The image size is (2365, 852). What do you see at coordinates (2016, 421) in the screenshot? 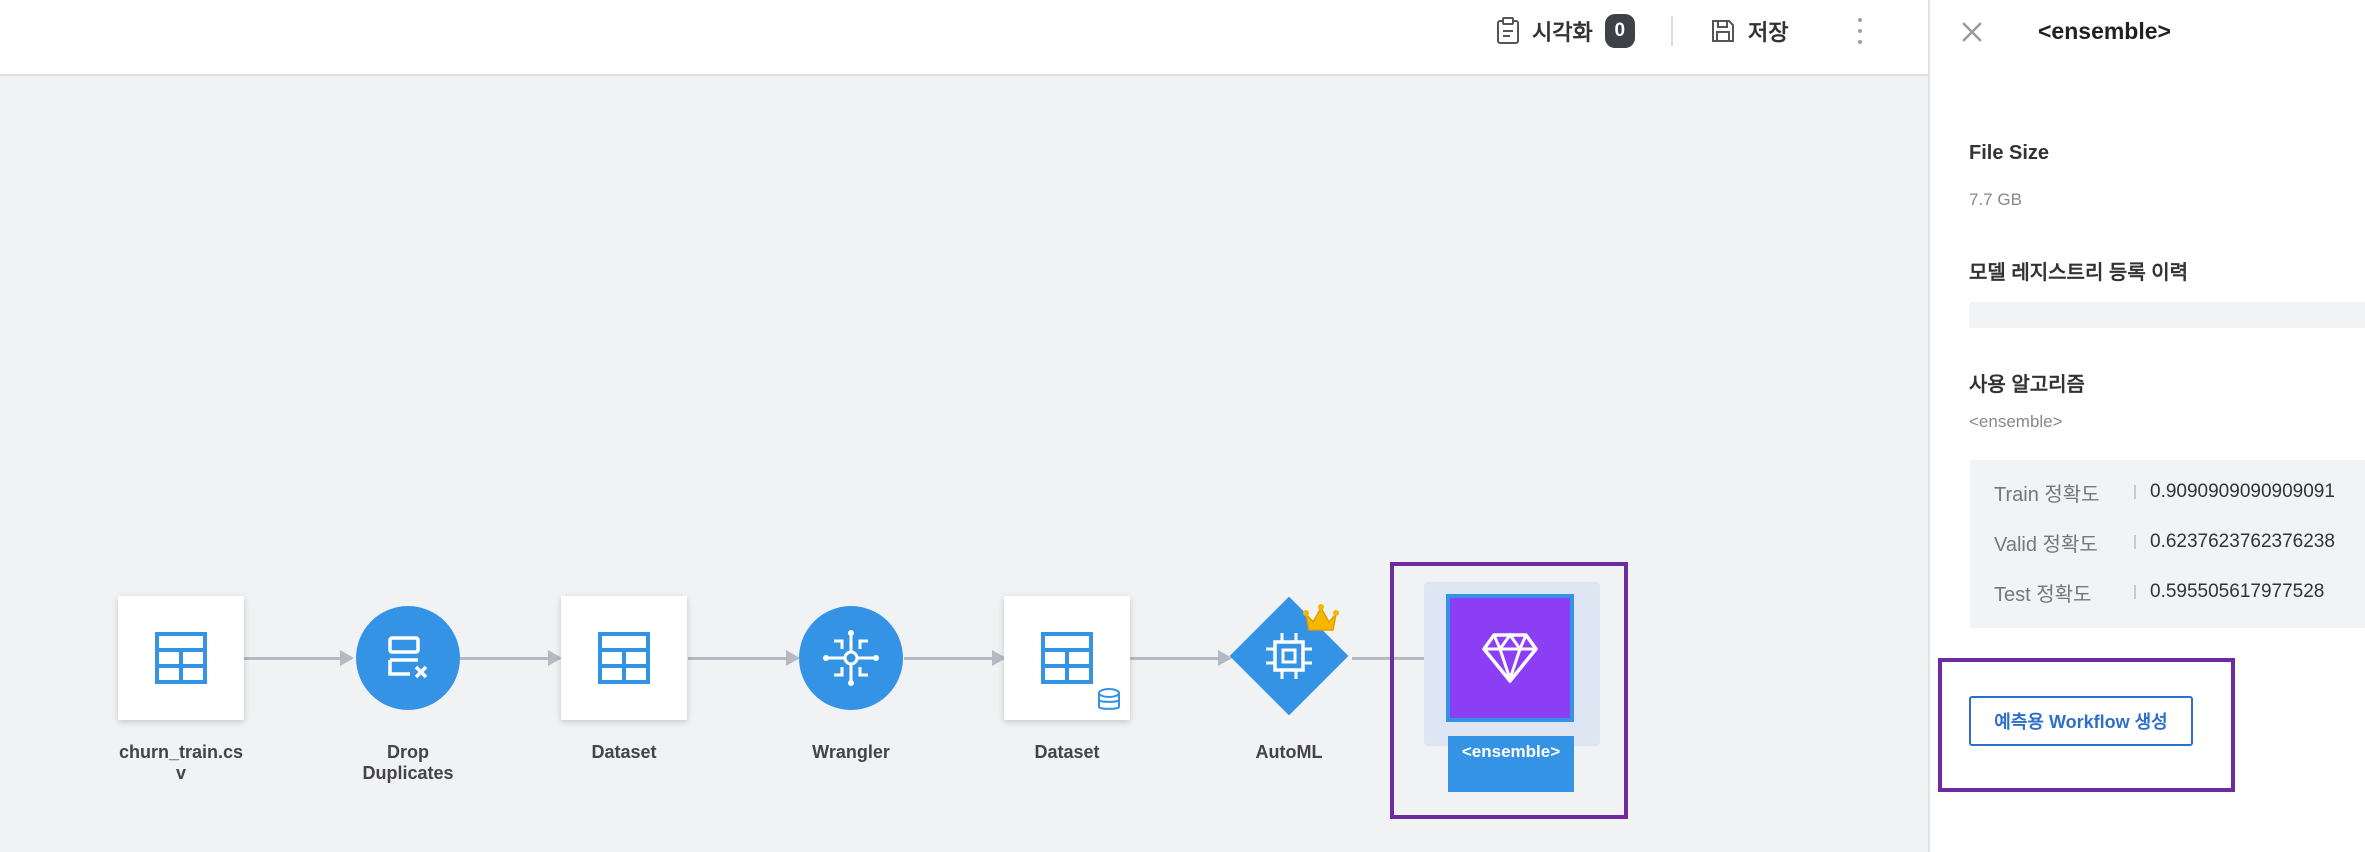
I see `algorithm-value: <ensemble>` at bounding box center [2016, 421].